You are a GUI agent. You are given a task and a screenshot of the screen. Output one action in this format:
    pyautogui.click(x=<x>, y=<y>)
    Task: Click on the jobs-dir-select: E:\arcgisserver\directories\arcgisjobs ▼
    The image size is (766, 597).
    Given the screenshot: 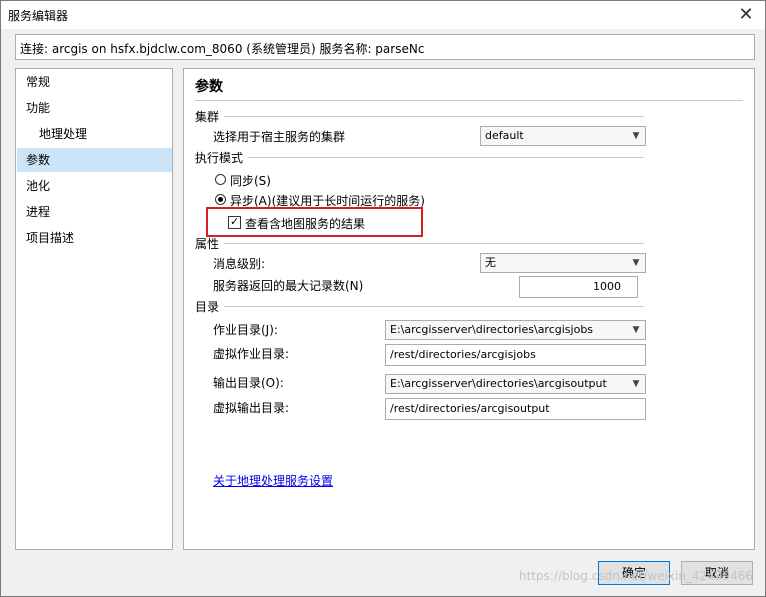 What is the action you would take?
    pyautogui.click(x=515, y=330)
    